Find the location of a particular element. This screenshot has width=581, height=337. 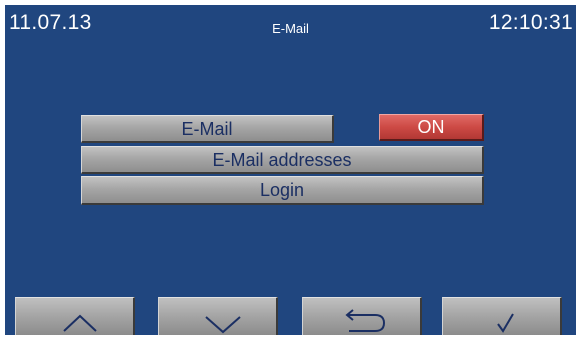

email-on-toggle: ON is located at coordinates (431, 127).